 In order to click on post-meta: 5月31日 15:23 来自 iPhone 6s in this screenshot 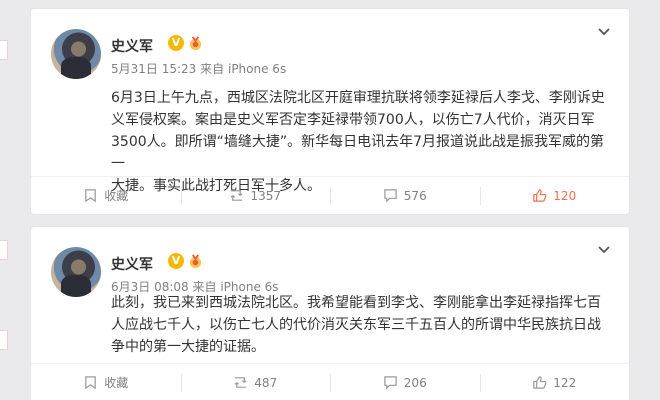, I will do `click(198, 68)`.